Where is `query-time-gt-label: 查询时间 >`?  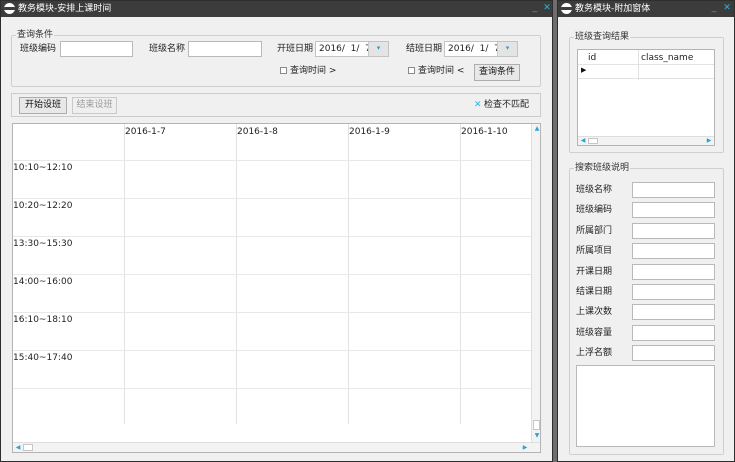 query-time-gt-label: 查询时间 > is located at coordinates (313, 71).